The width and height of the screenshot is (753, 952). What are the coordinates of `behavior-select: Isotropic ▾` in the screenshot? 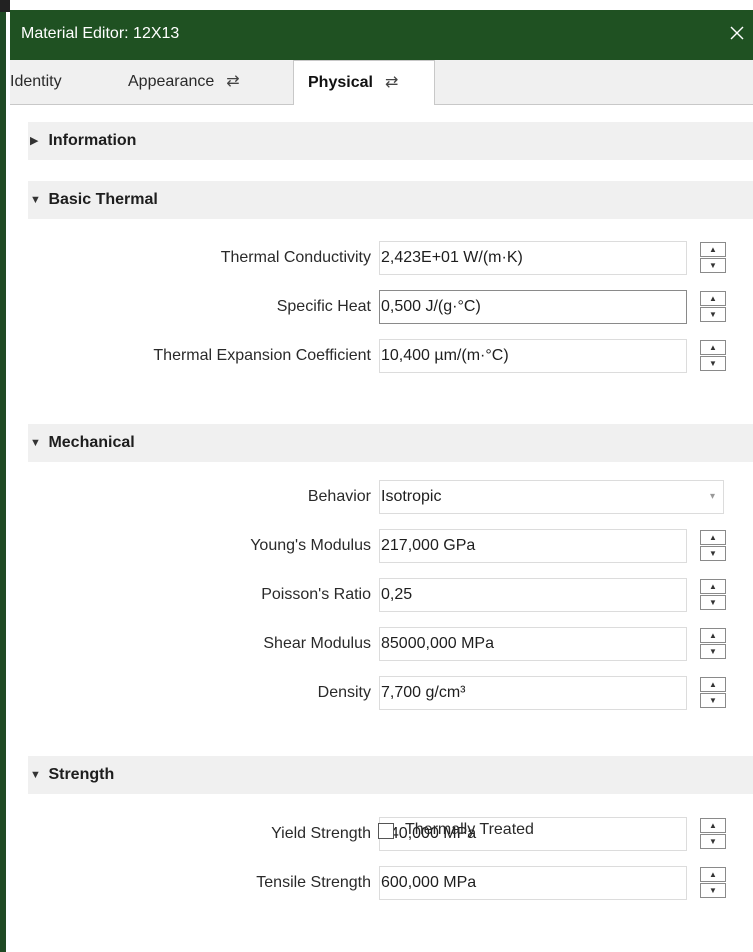 It's located at (551, 497).